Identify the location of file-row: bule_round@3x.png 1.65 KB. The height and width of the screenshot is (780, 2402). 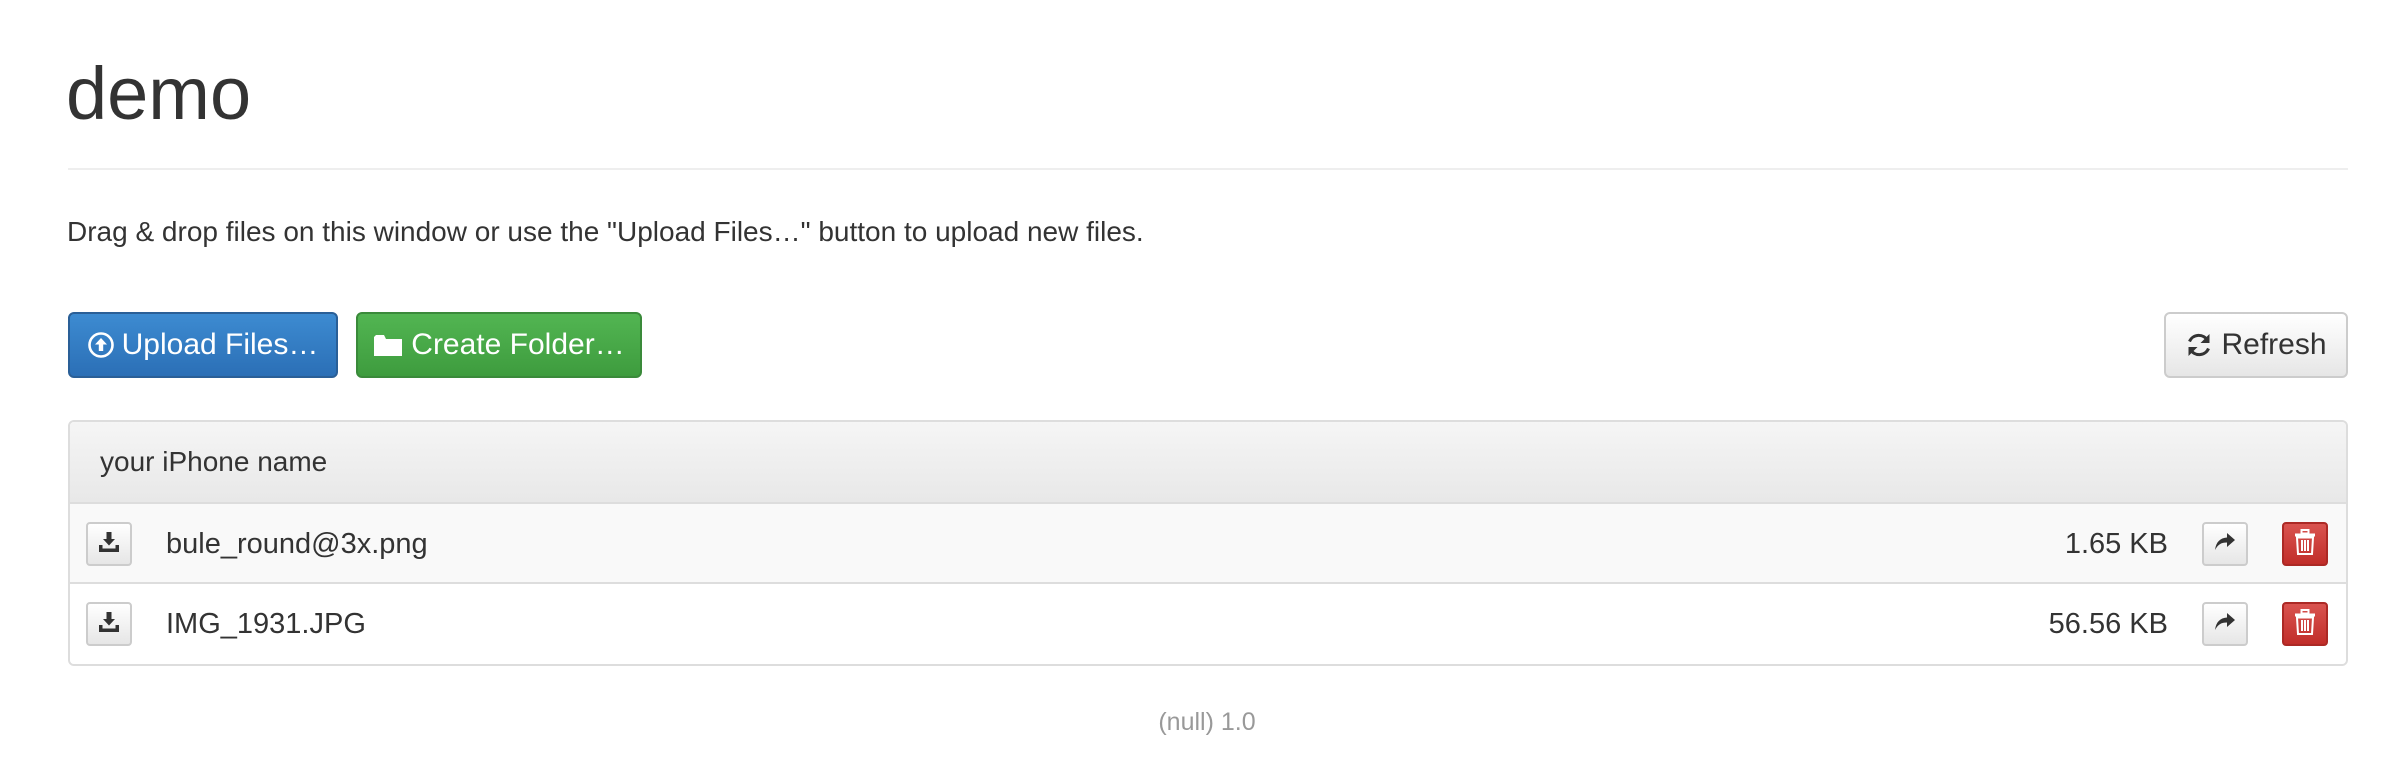
(1208, 544).